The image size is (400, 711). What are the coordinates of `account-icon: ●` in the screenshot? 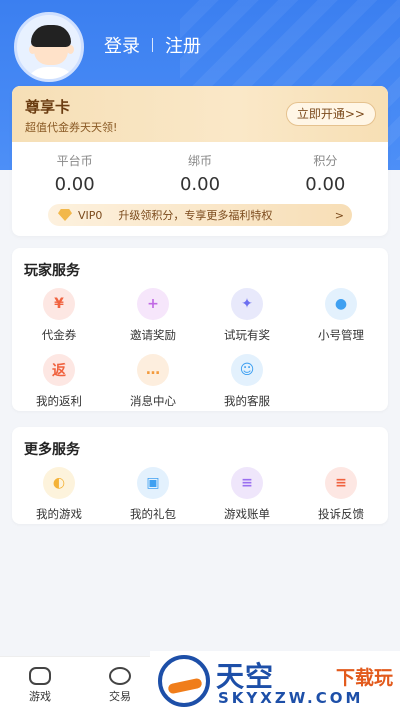 It's located at (341, 304).